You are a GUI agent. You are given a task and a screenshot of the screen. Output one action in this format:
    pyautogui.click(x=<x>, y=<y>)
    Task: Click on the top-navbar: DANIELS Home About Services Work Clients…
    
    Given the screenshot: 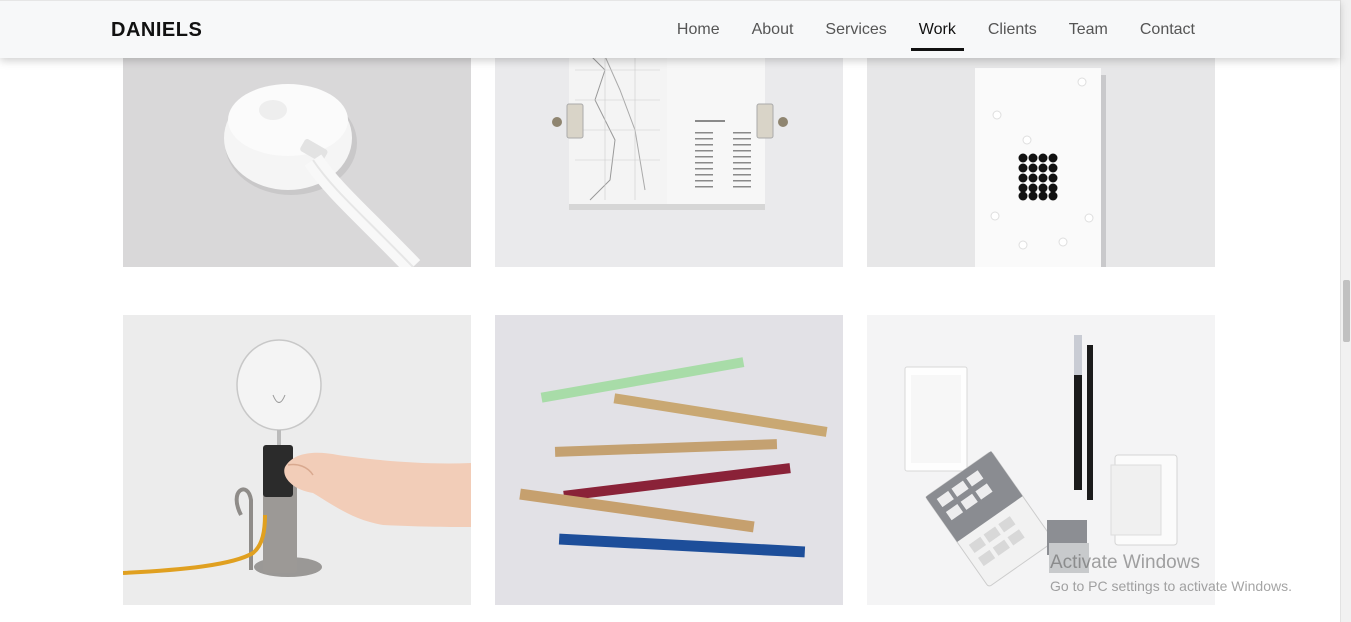 What is the action you would take?
    pyautogui.click(x=670, y=29)
    